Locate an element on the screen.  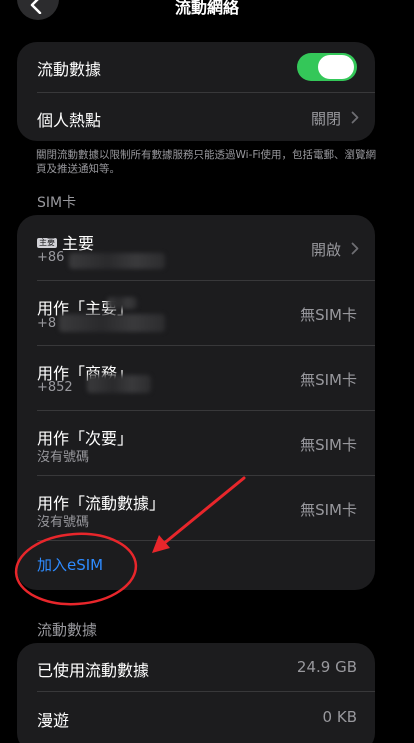
data-usage-group: 已使用流動數據 24.9 GB 漫遊 0 KB is located at coordinates (196, 693).